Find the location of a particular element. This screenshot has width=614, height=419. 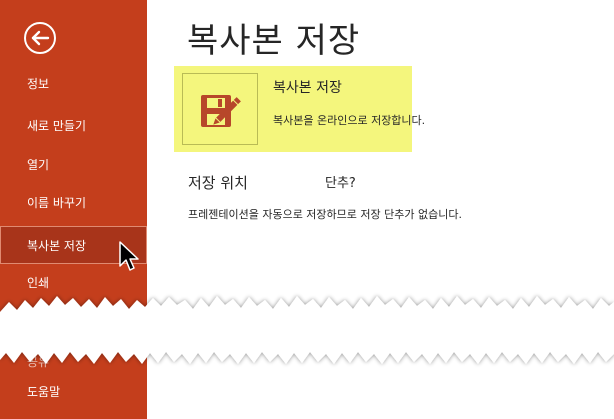

autosave-note: 프레젠테이션을 자동으로 저장하므로 저장 단추가 없습니다. is located at coordinates (325, 214).